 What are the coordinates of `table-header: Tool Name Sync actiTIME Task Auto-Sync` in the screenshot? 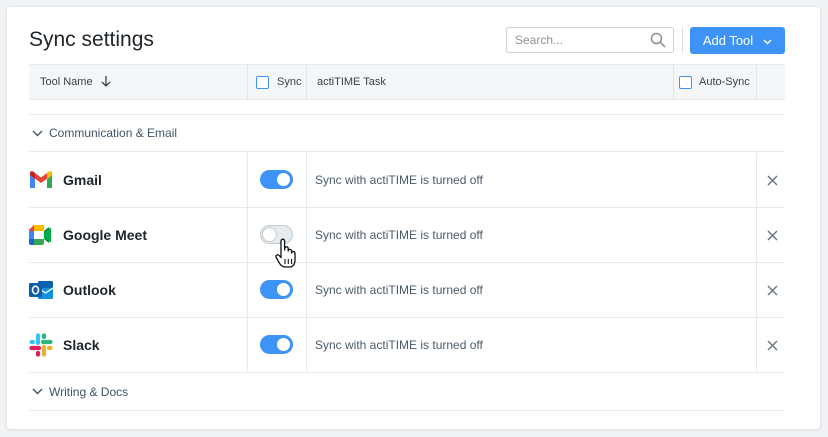 It's located at (407, 82).